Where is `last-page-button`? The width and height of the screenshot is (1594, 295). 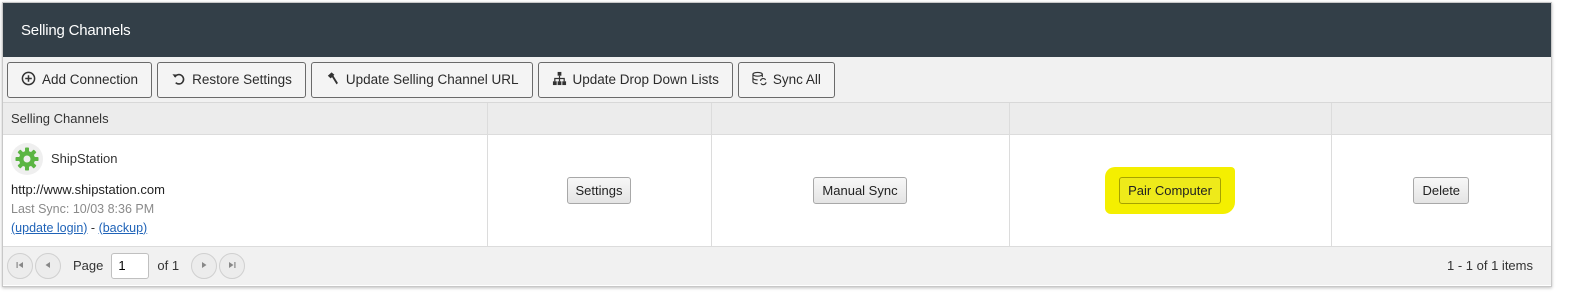
last-page-button is located at coordinates (232, 265).